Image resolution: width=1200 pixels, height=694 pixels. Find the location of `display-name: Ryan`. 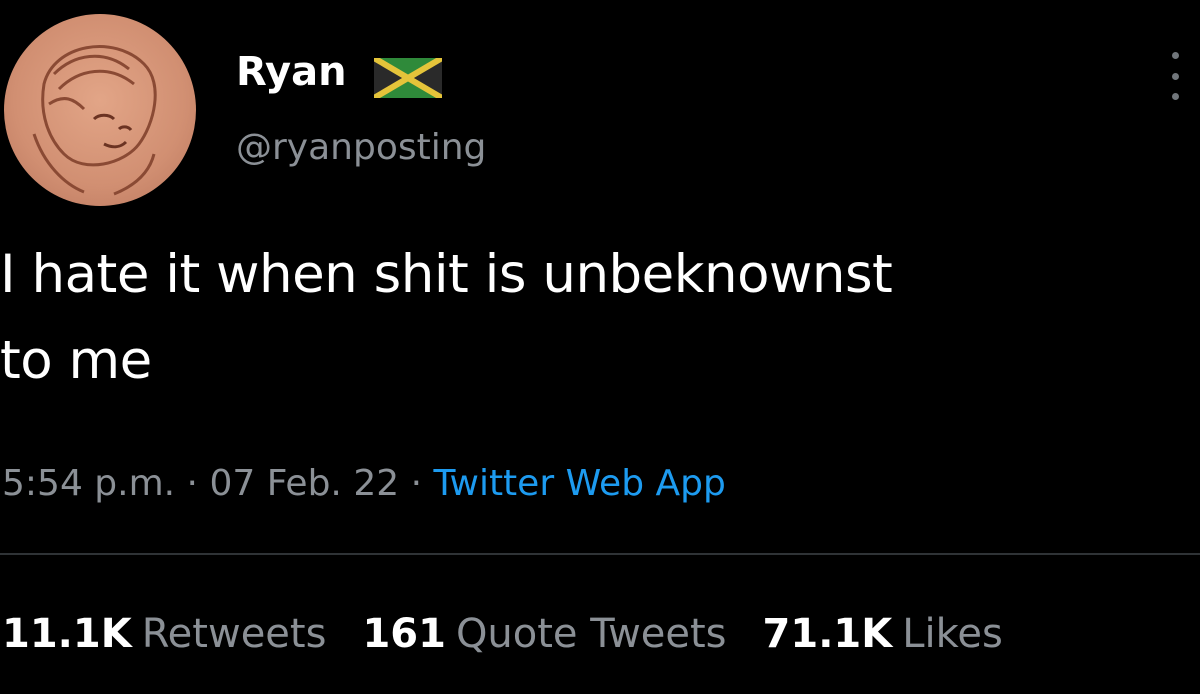

display-name: Ryan is located at coordinates (291, 72).